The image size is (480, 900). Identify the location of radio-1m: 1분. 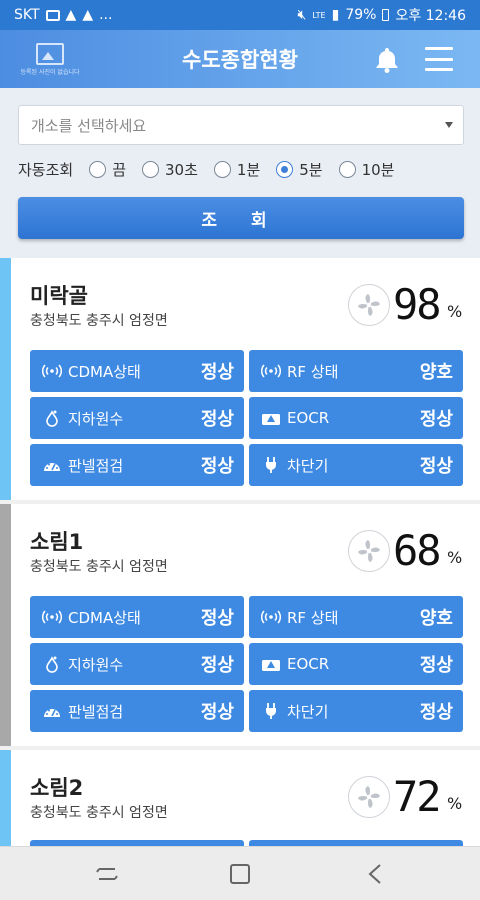
(236, 169).